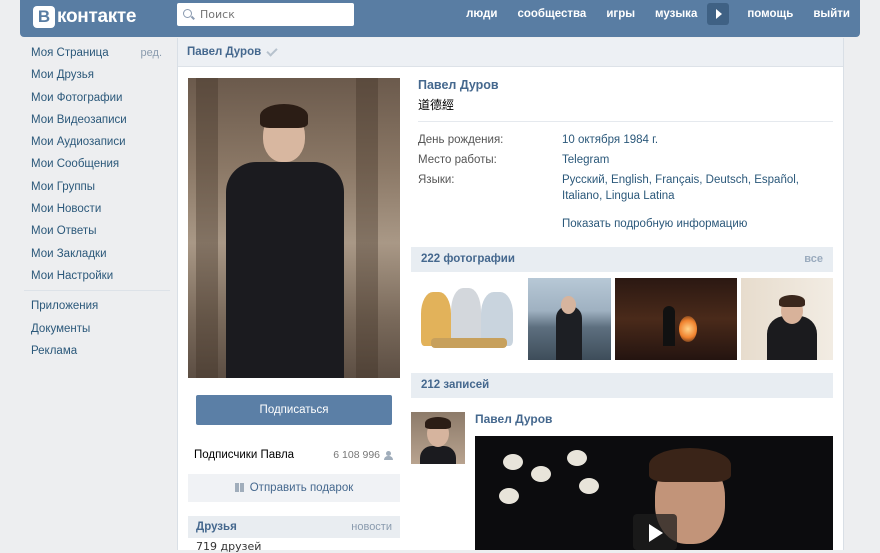 The width and height of the screenshot is (880, 553). I want to click on followers-icon, so click(389, 455).